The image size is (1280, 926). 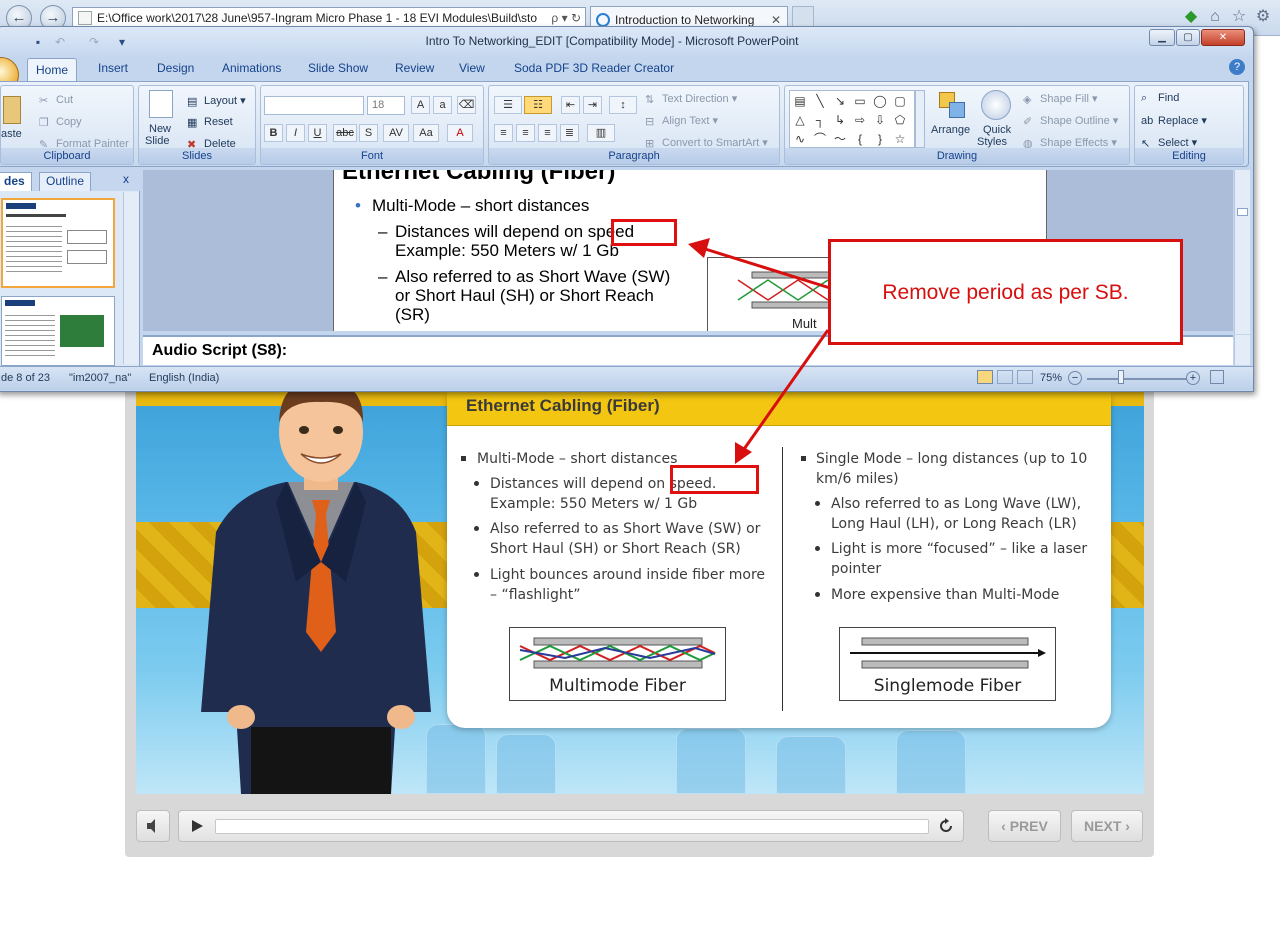 What do you see at coordinates (216, 101) in the screenshot?
I see `layout-button: ▤ Layout ▾` at bounding box center [216, 101].